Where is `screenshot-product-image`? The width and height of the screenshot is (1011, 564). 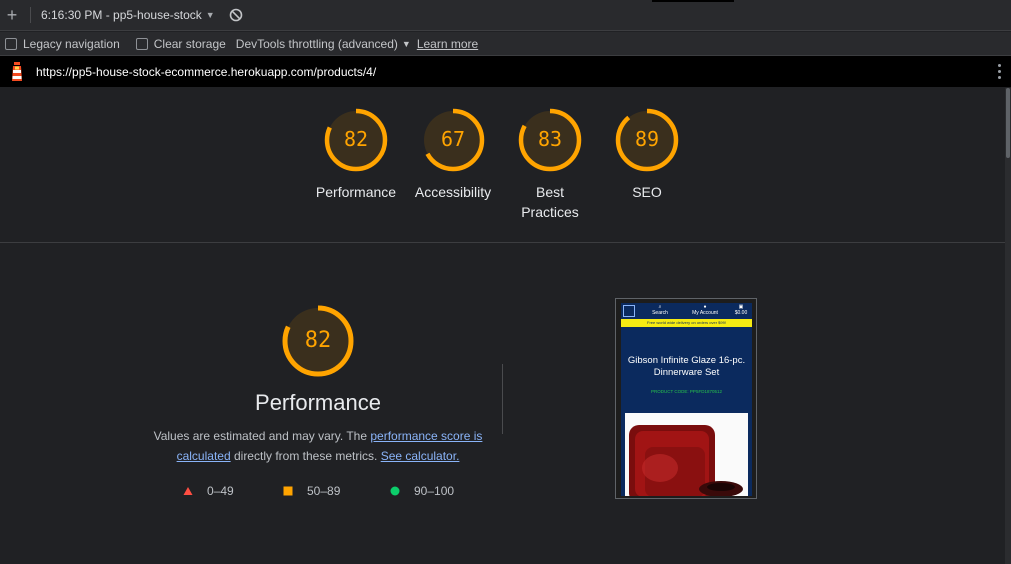
screenshot-product-image is located at coordinates (686, 454).